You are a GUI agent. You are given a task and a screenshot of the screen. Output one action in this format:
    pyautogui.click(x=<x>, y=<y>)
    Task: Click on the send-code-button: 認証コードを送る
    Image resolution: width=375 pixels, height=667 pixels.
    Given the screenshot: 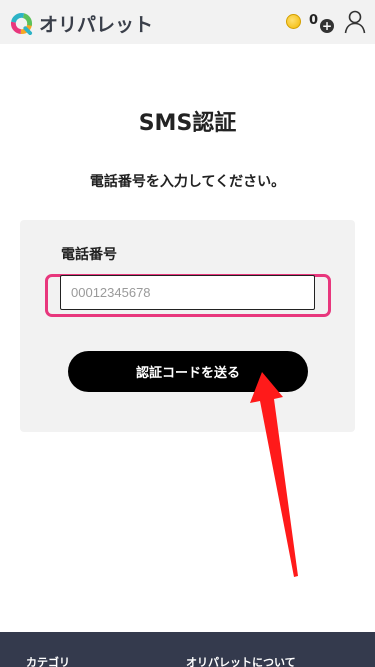 What is the action you would take?
    pyautogui.click(x=188, y=371)
    